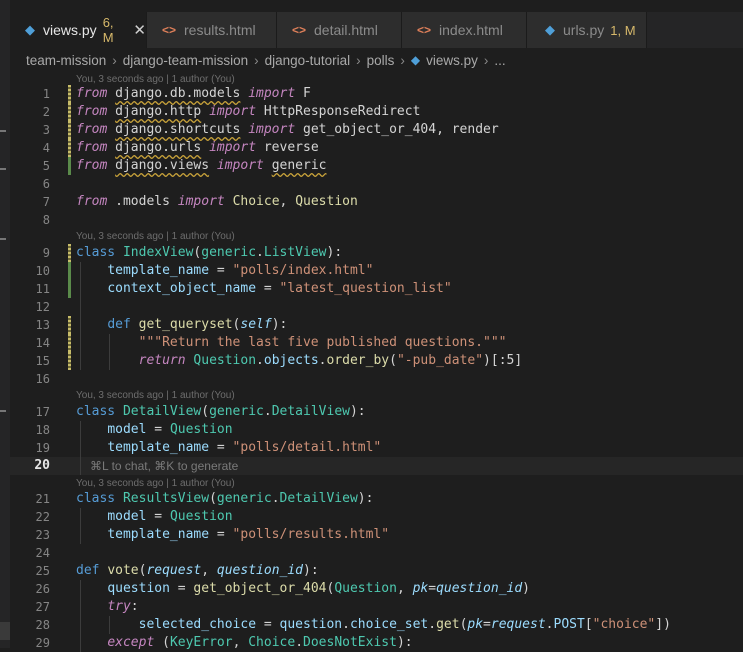 This screenshot has height=652, width=743. Describe the element at coordinates (201, 165) in the screenshot. I see `code-text: from django.views import generic` at that location.